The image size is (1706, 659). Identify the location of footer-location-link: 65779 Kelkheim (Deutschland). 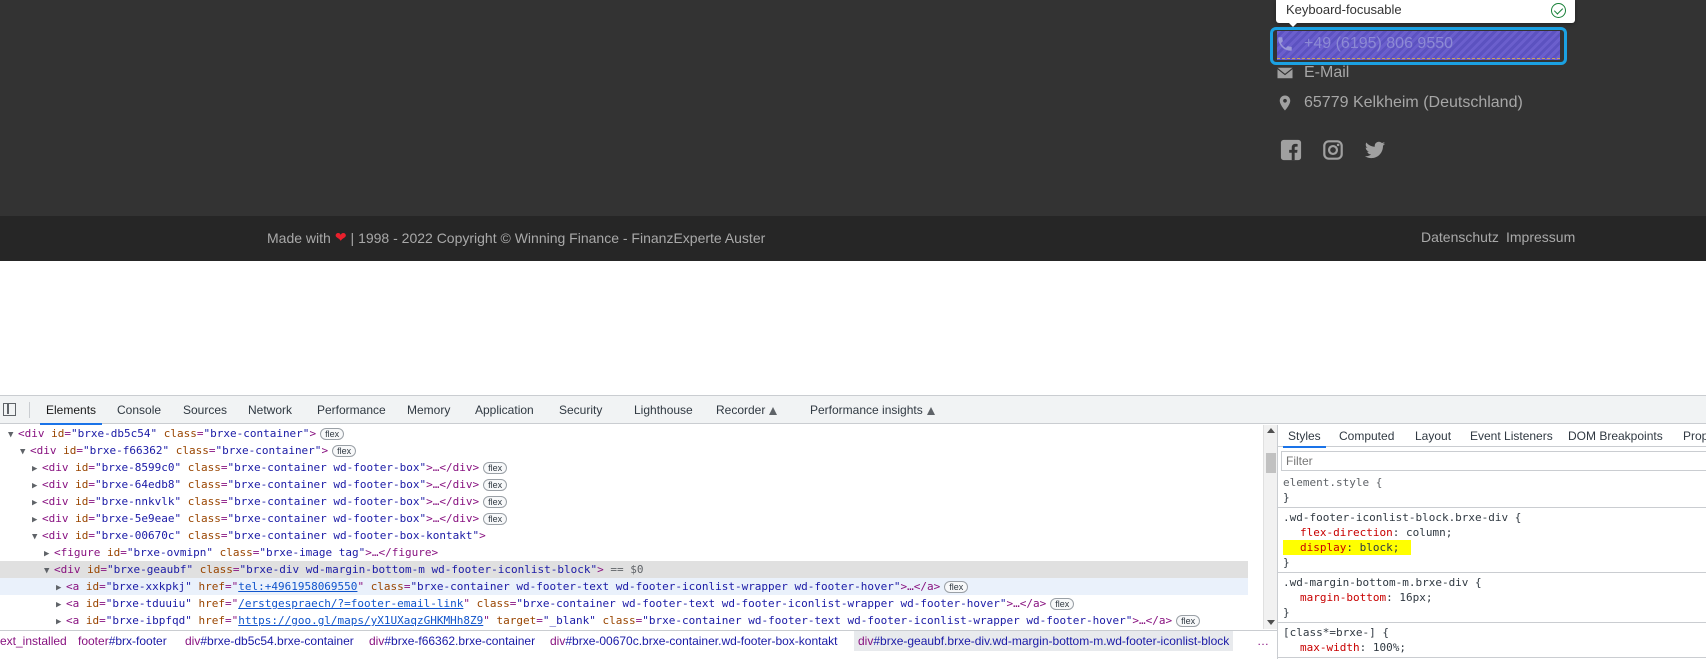
(1399, 103).